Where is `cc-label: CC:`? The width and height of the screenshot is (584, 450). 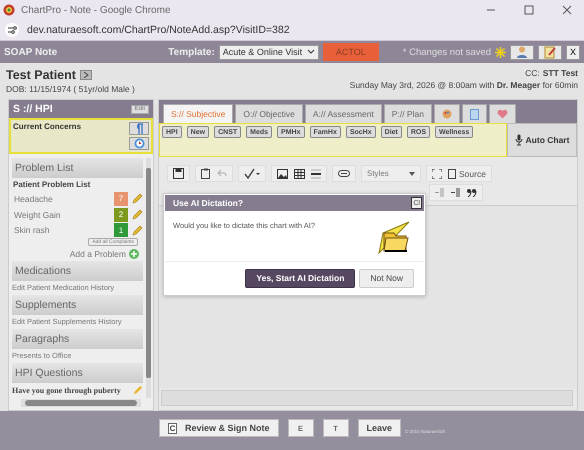 cc-label: CC: is located at coordinates (532, 73).